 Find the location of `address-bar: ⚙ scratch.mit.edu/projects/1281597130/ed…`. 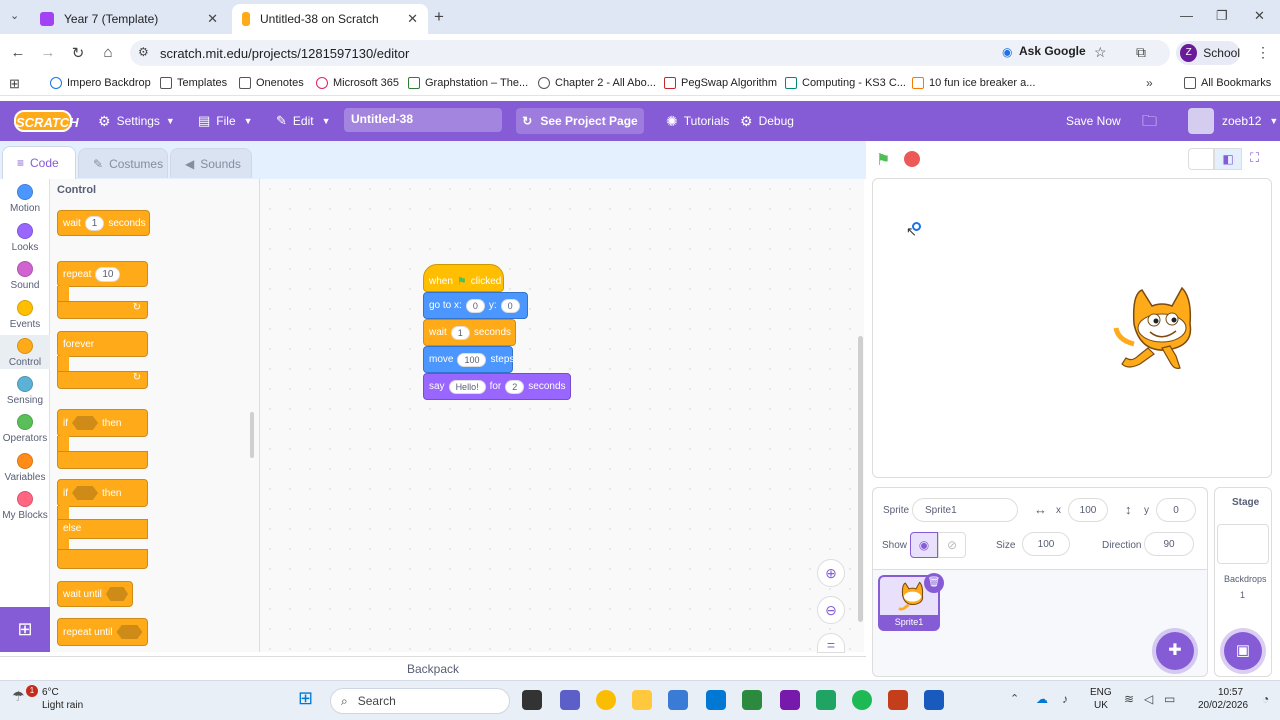

address-bar: ⚙ scratch.mit.edu/projects/1281597130/ed… is located at coordinates (650, 53).